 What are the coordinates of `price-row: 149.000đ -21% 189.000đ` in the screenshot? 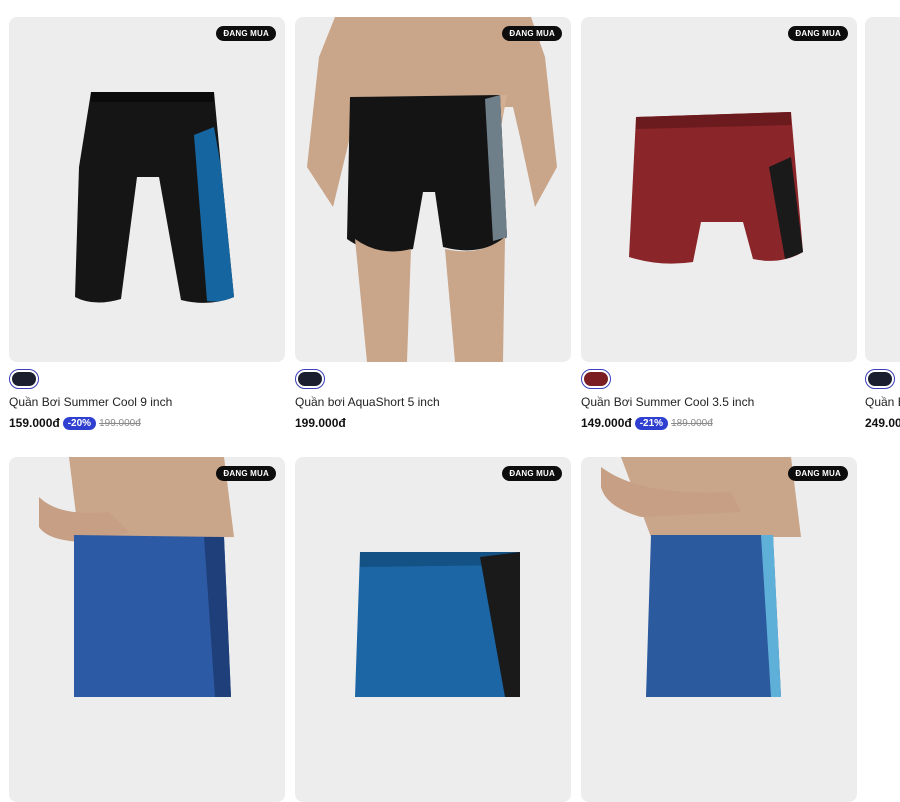 It's located at (647, 423).